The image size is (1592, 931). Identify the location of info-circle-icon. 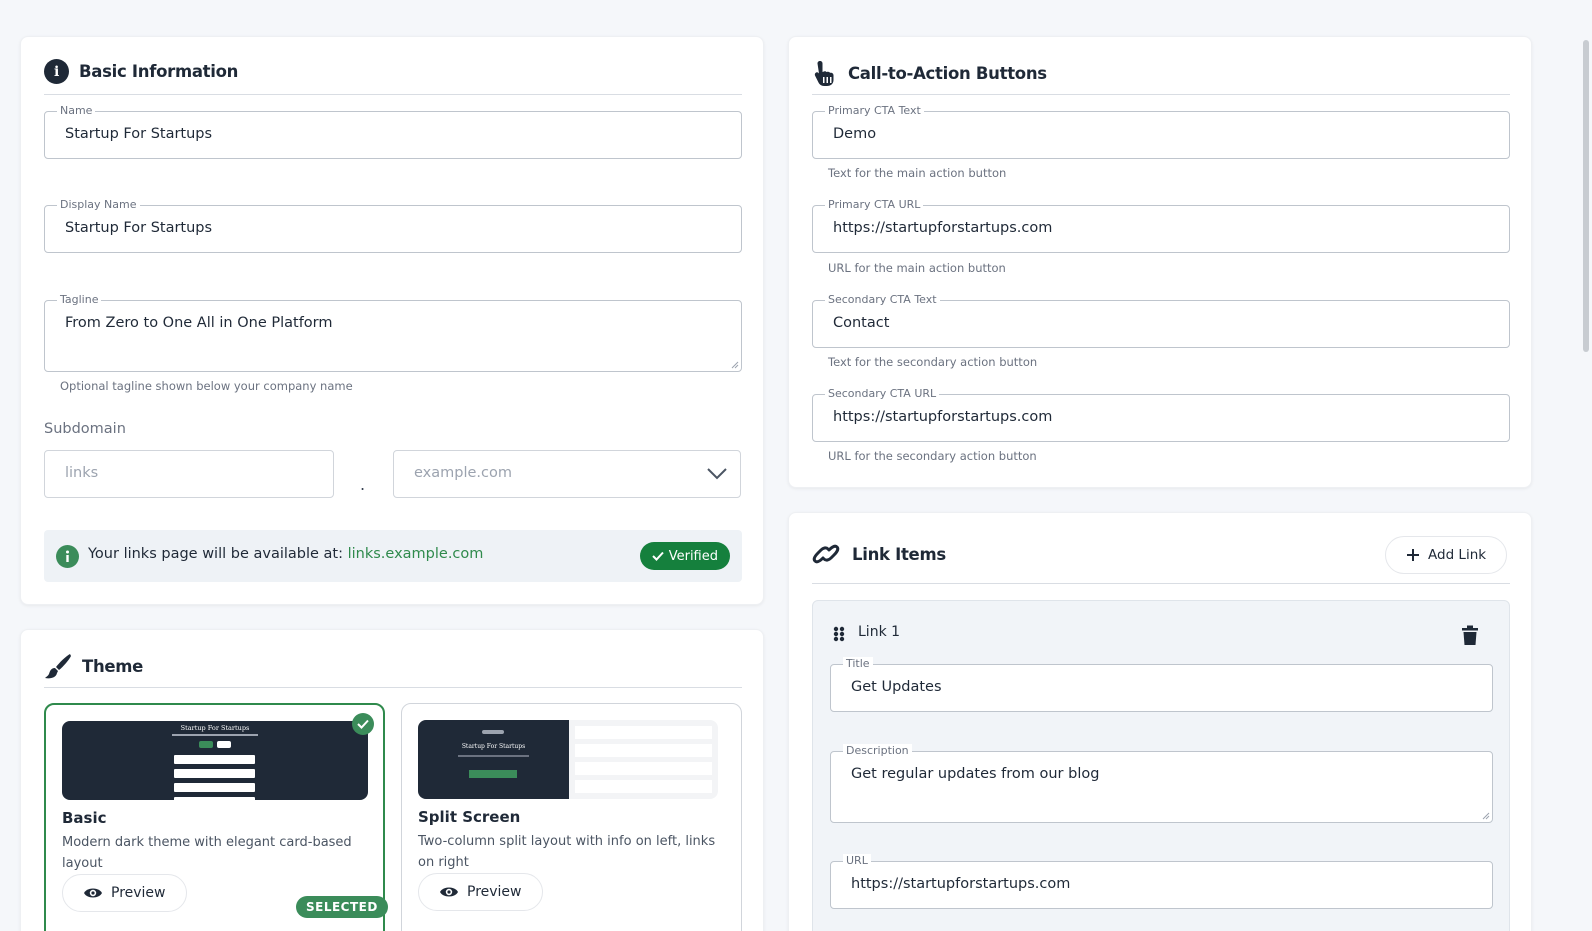
(67, 556).